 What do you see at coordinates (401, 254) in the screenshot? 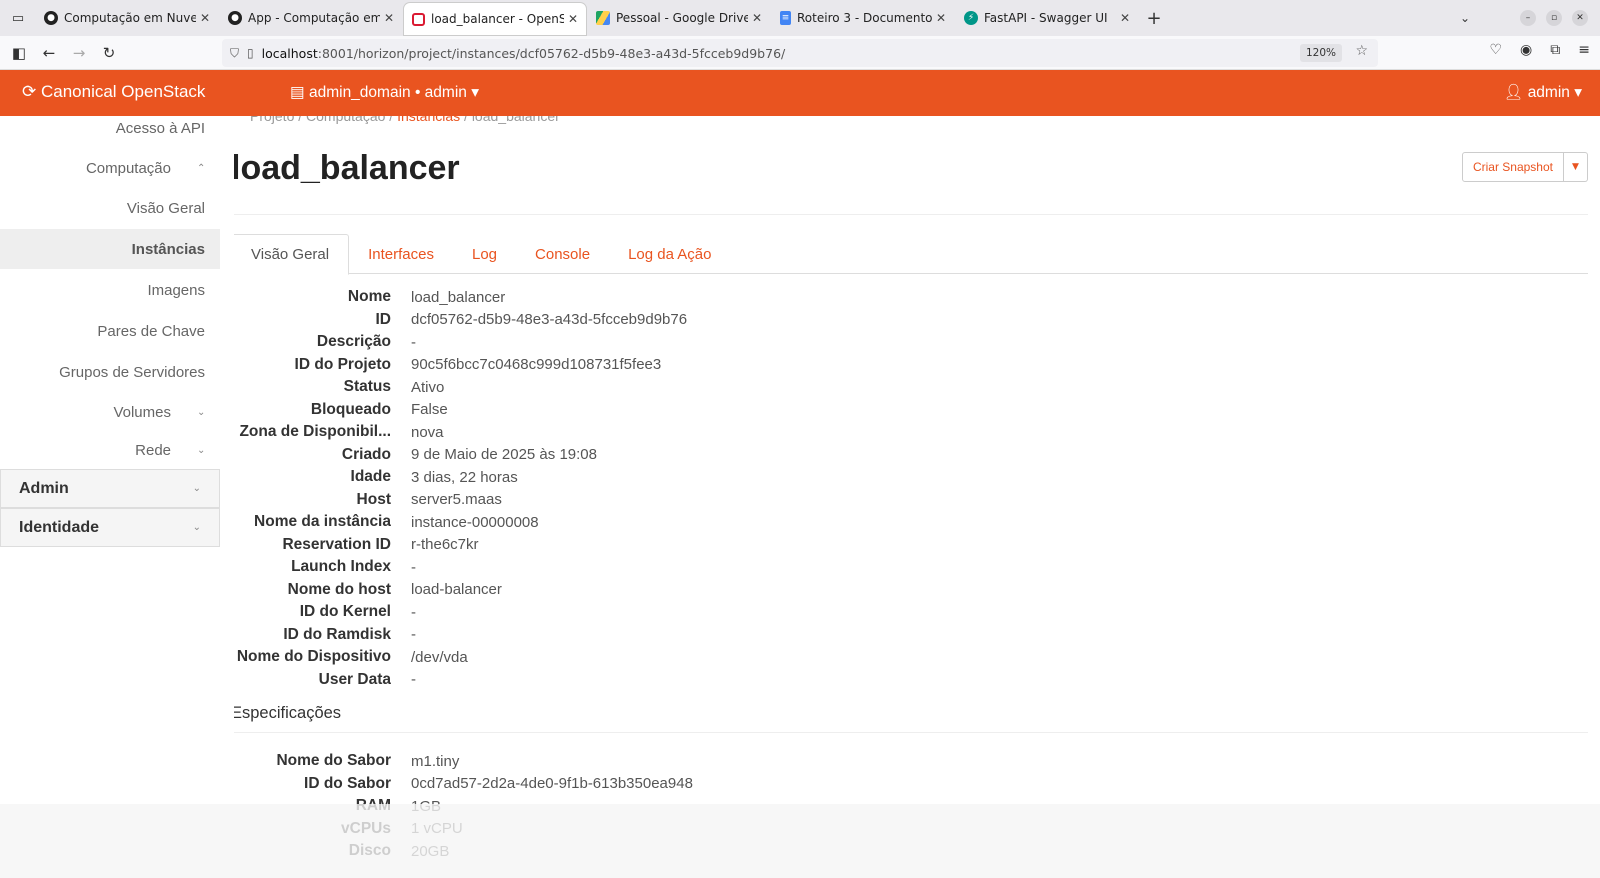
I see `tab-interfaces: Interfaces` at bounding box center [401, 254].